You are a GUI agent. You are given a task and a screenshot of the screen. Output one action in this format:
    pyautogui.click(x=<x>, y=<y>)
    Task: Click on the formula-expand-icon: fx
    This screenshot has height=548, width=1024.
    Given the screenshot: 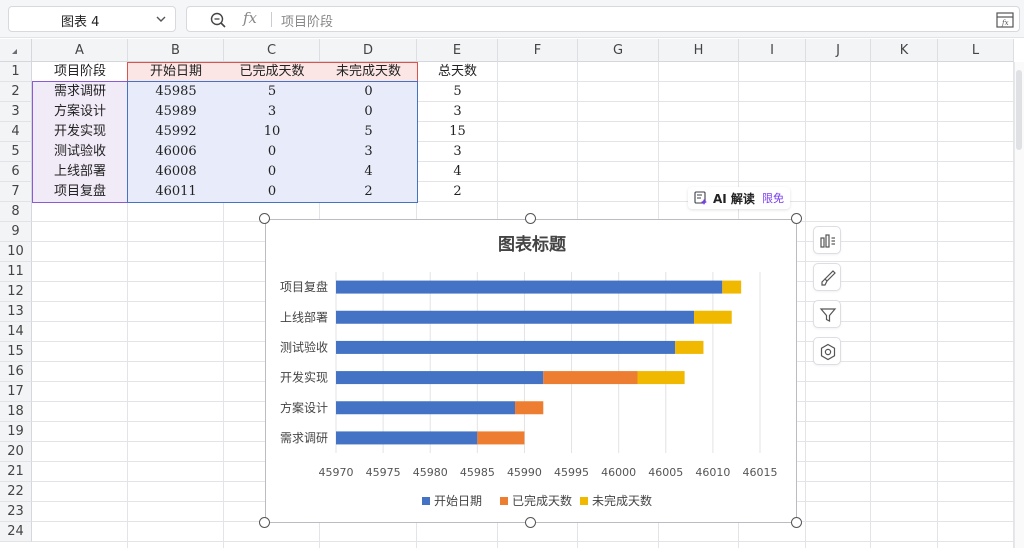 What is the action you would take?
    pyautogui.click(x=1005, y=20)
    